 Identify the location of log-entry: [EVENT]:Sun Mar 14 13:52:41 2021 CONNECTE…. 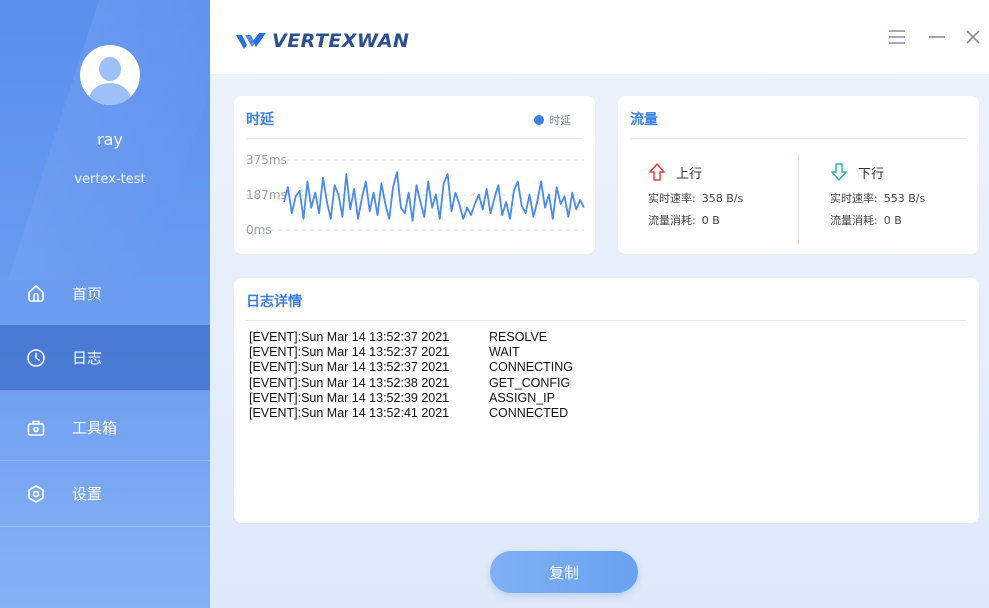
(411, 413).